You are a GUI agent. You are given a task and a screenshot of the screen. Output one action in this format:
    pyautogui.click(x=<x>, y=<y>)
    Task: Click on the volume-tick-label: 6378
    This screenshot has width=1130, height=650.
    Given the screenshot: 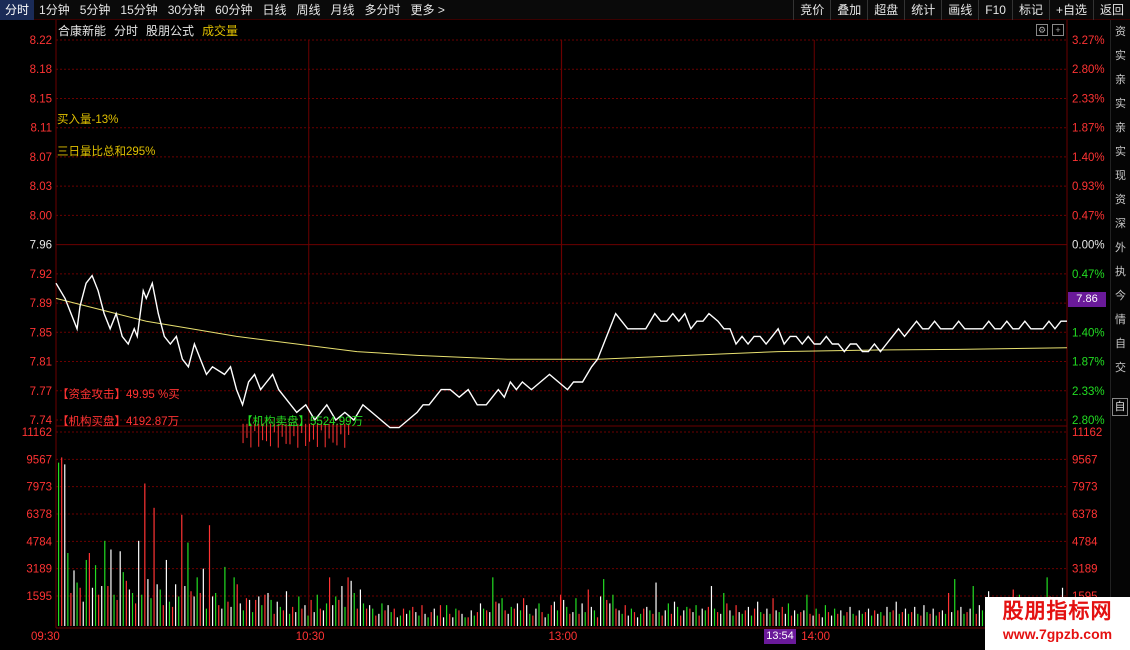 What is the action you would take?
    pyautogui.click(x=39, y=515)
    